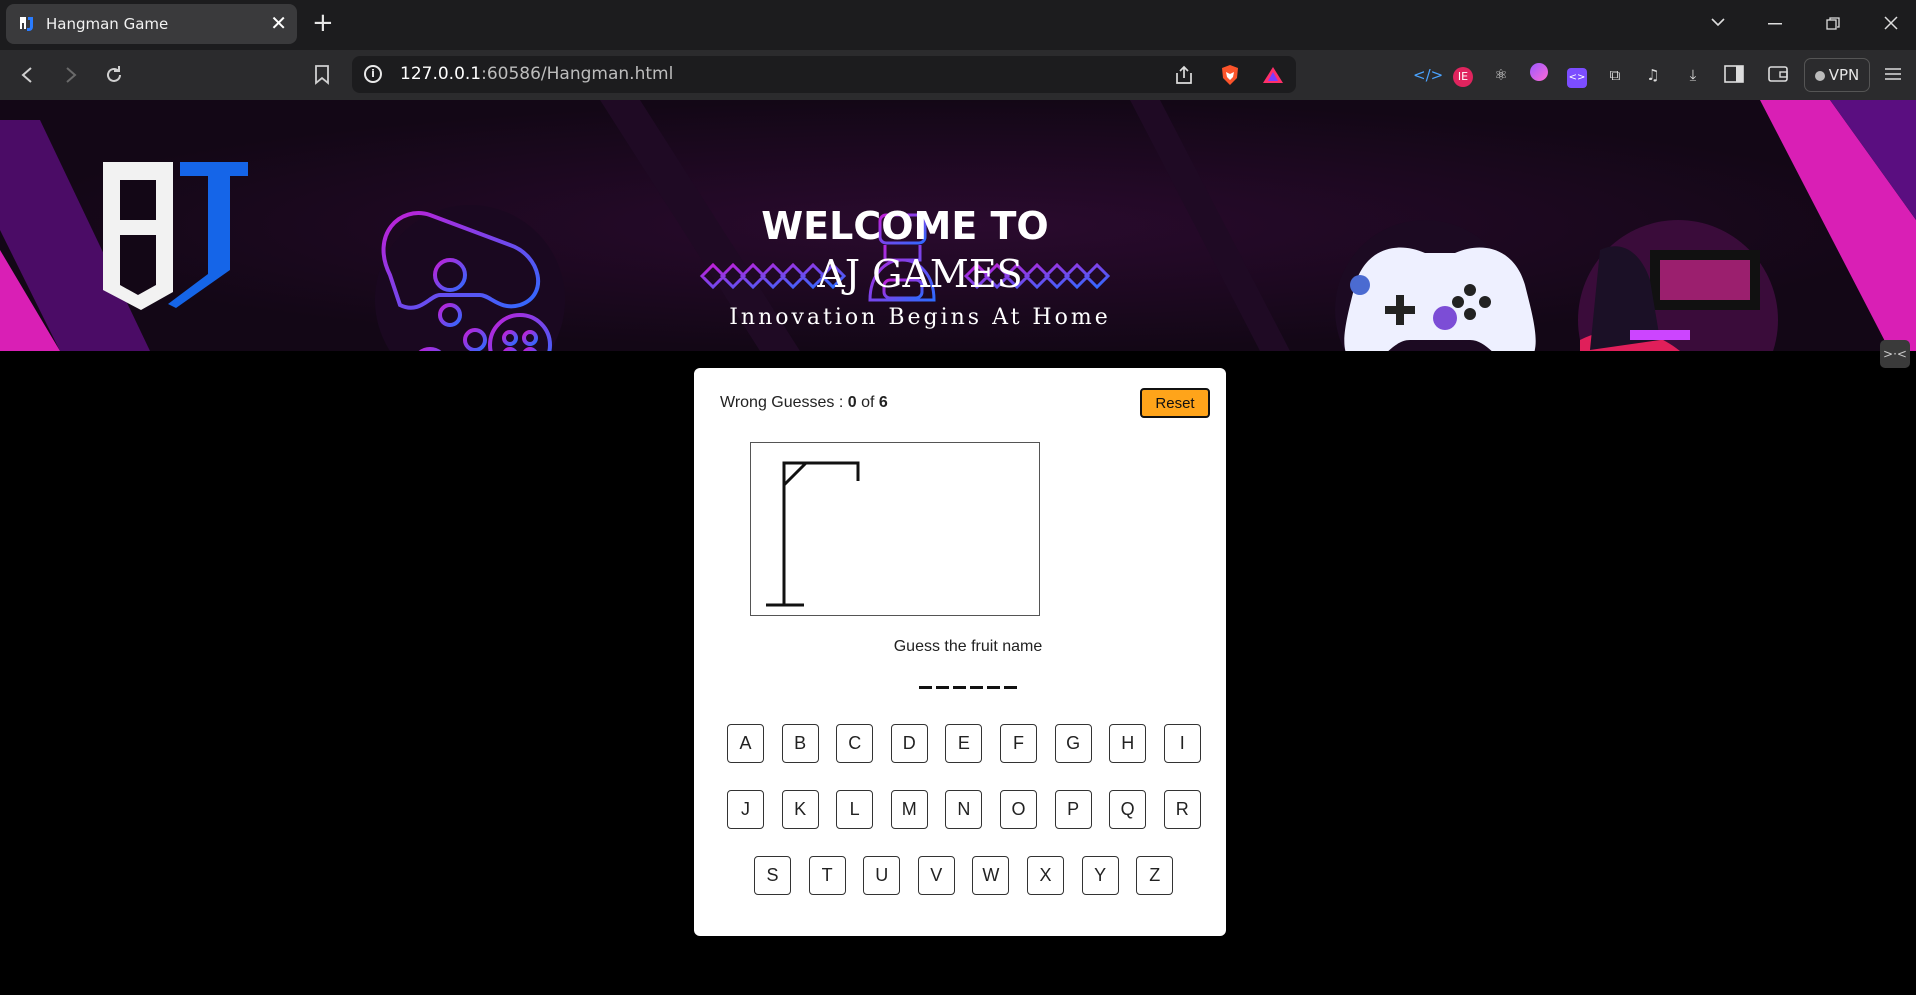  I want to click on key-u: U, so click(882, 875).